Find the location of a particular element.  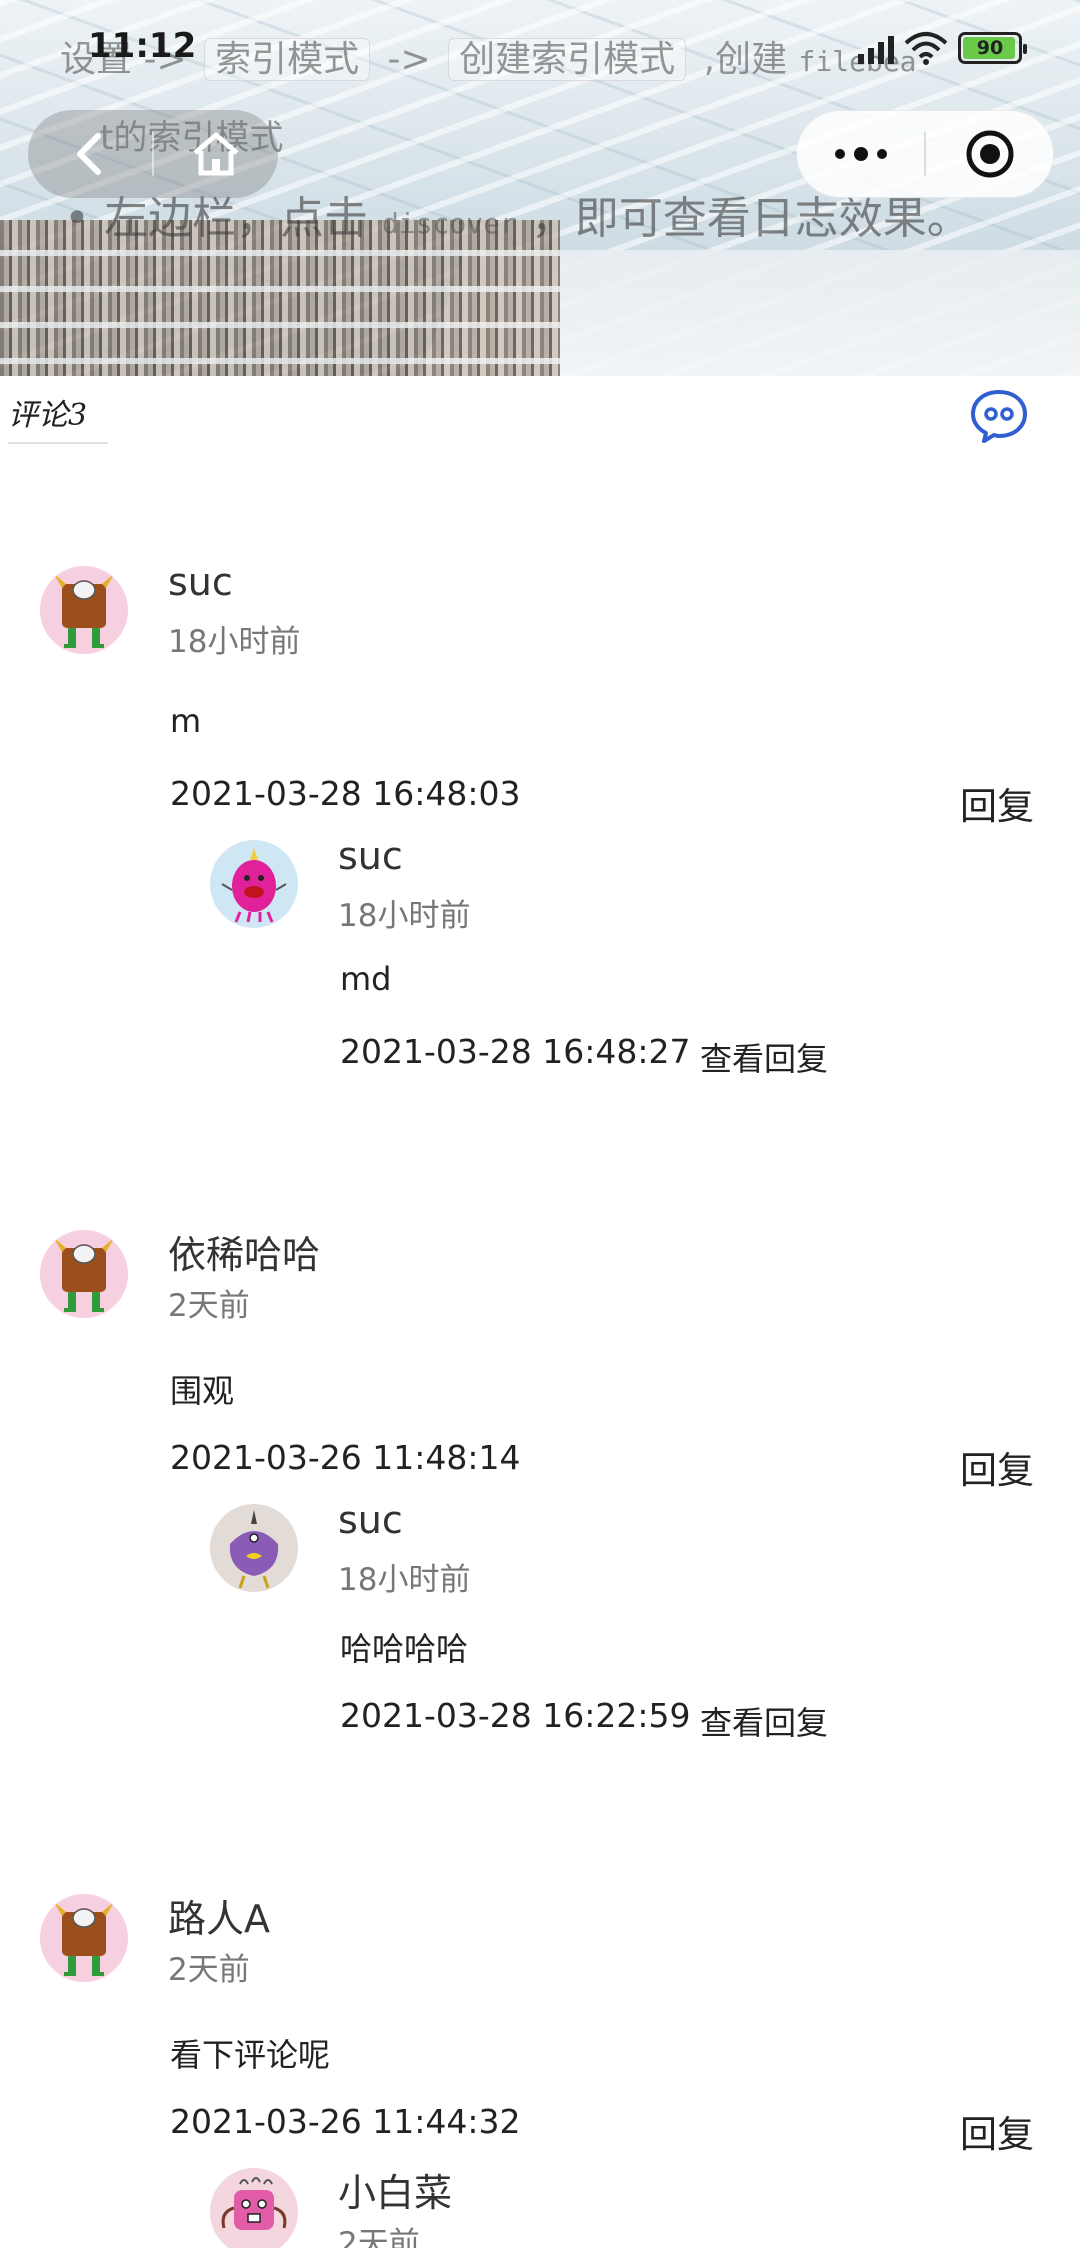

comment-username: 路人A is located at coordinates (219, 1915).